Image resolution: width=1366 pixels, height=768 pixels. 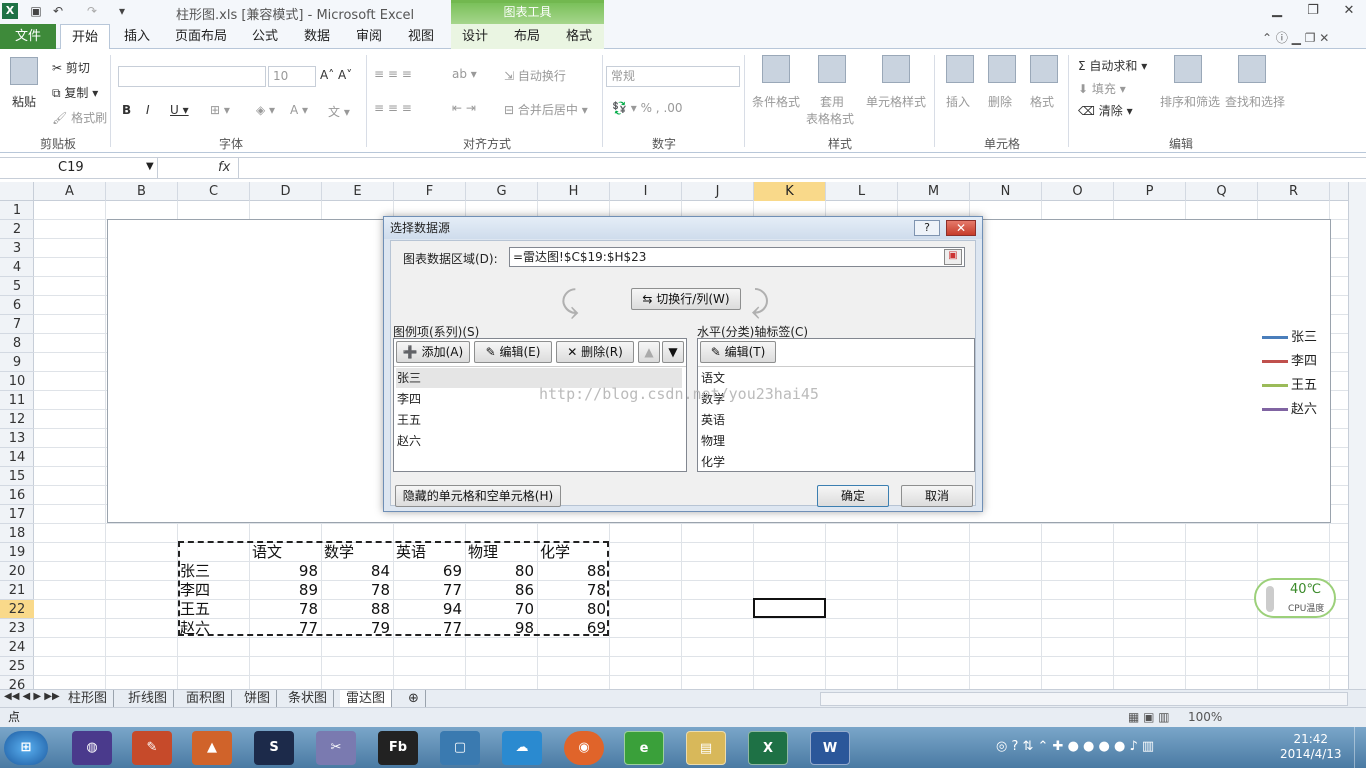 What do you see at coordinates (265, 36) in the screenshot?
I see `tab-formulas: 公式` at bounding box center [265, 36].